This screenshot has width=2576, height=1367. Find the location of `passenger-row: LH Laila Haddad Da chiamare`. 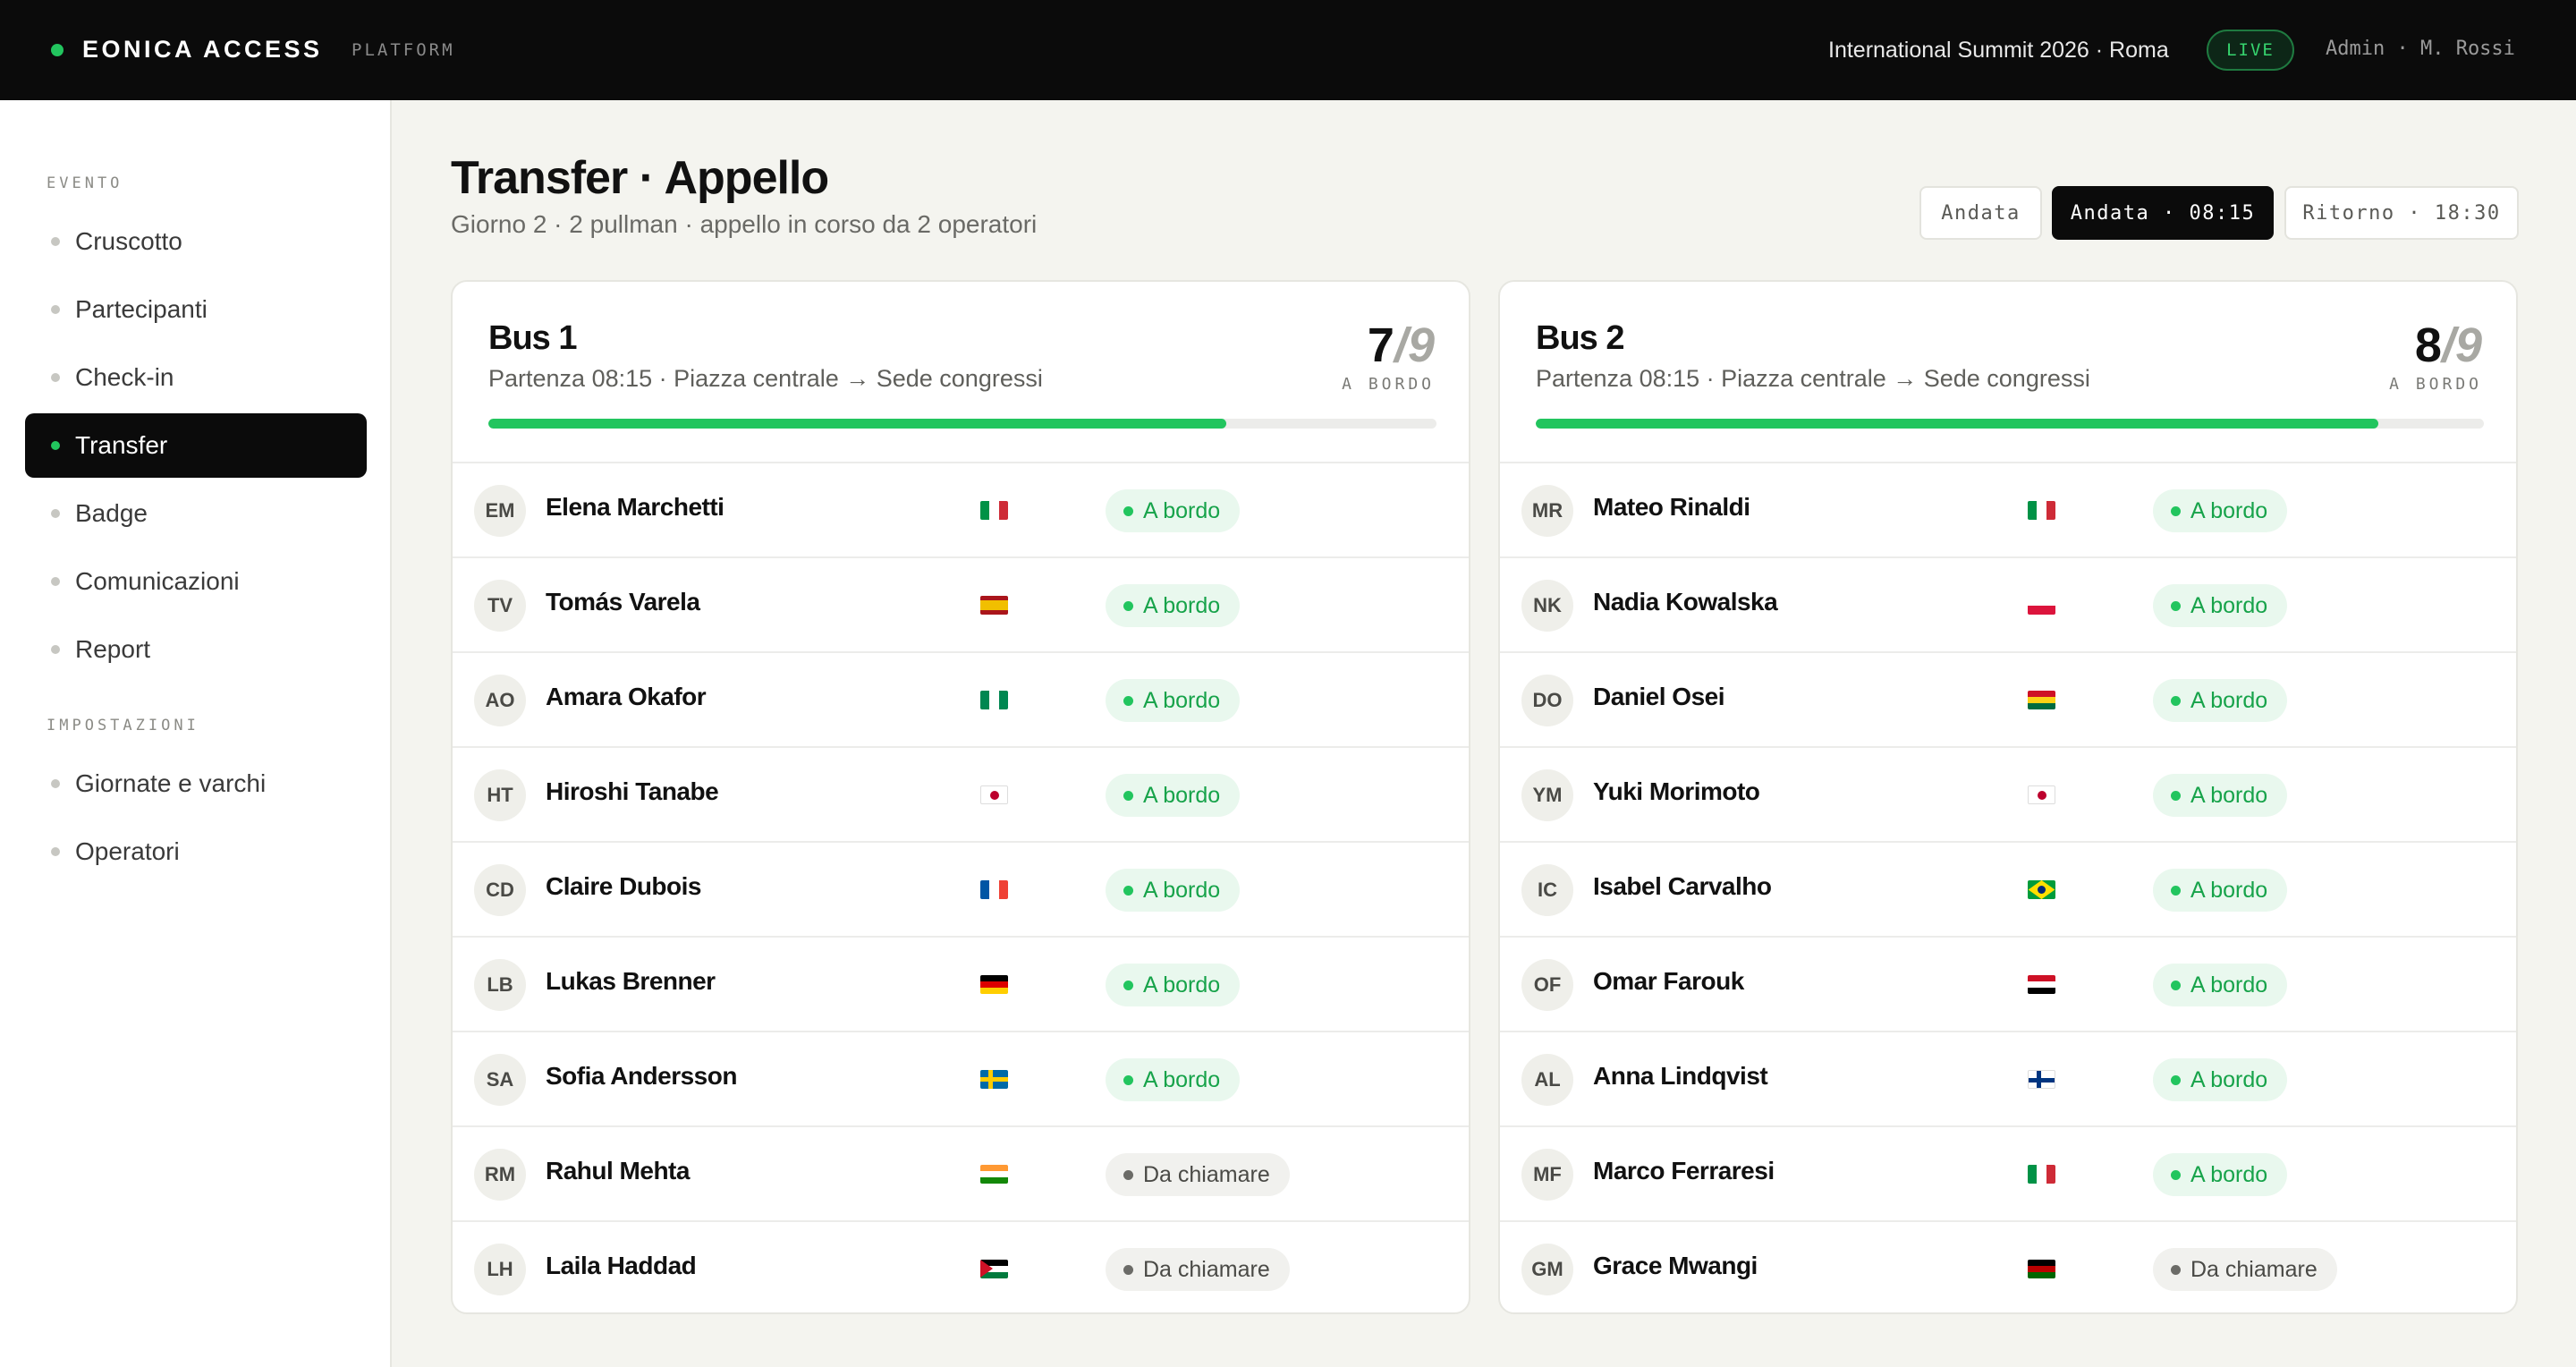

passenger-row: LH Laila Haddad Da chiamare is located at coordinates (961, 1266).